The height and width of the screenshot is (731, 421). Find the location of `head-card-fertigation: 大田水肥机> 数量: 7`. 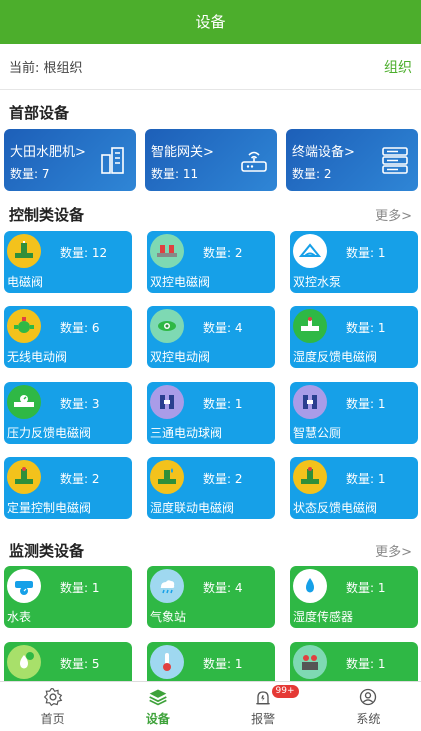

head-card-fertigation: 大田水肥机> 数量: 7 is located at coordinates (70, 160).